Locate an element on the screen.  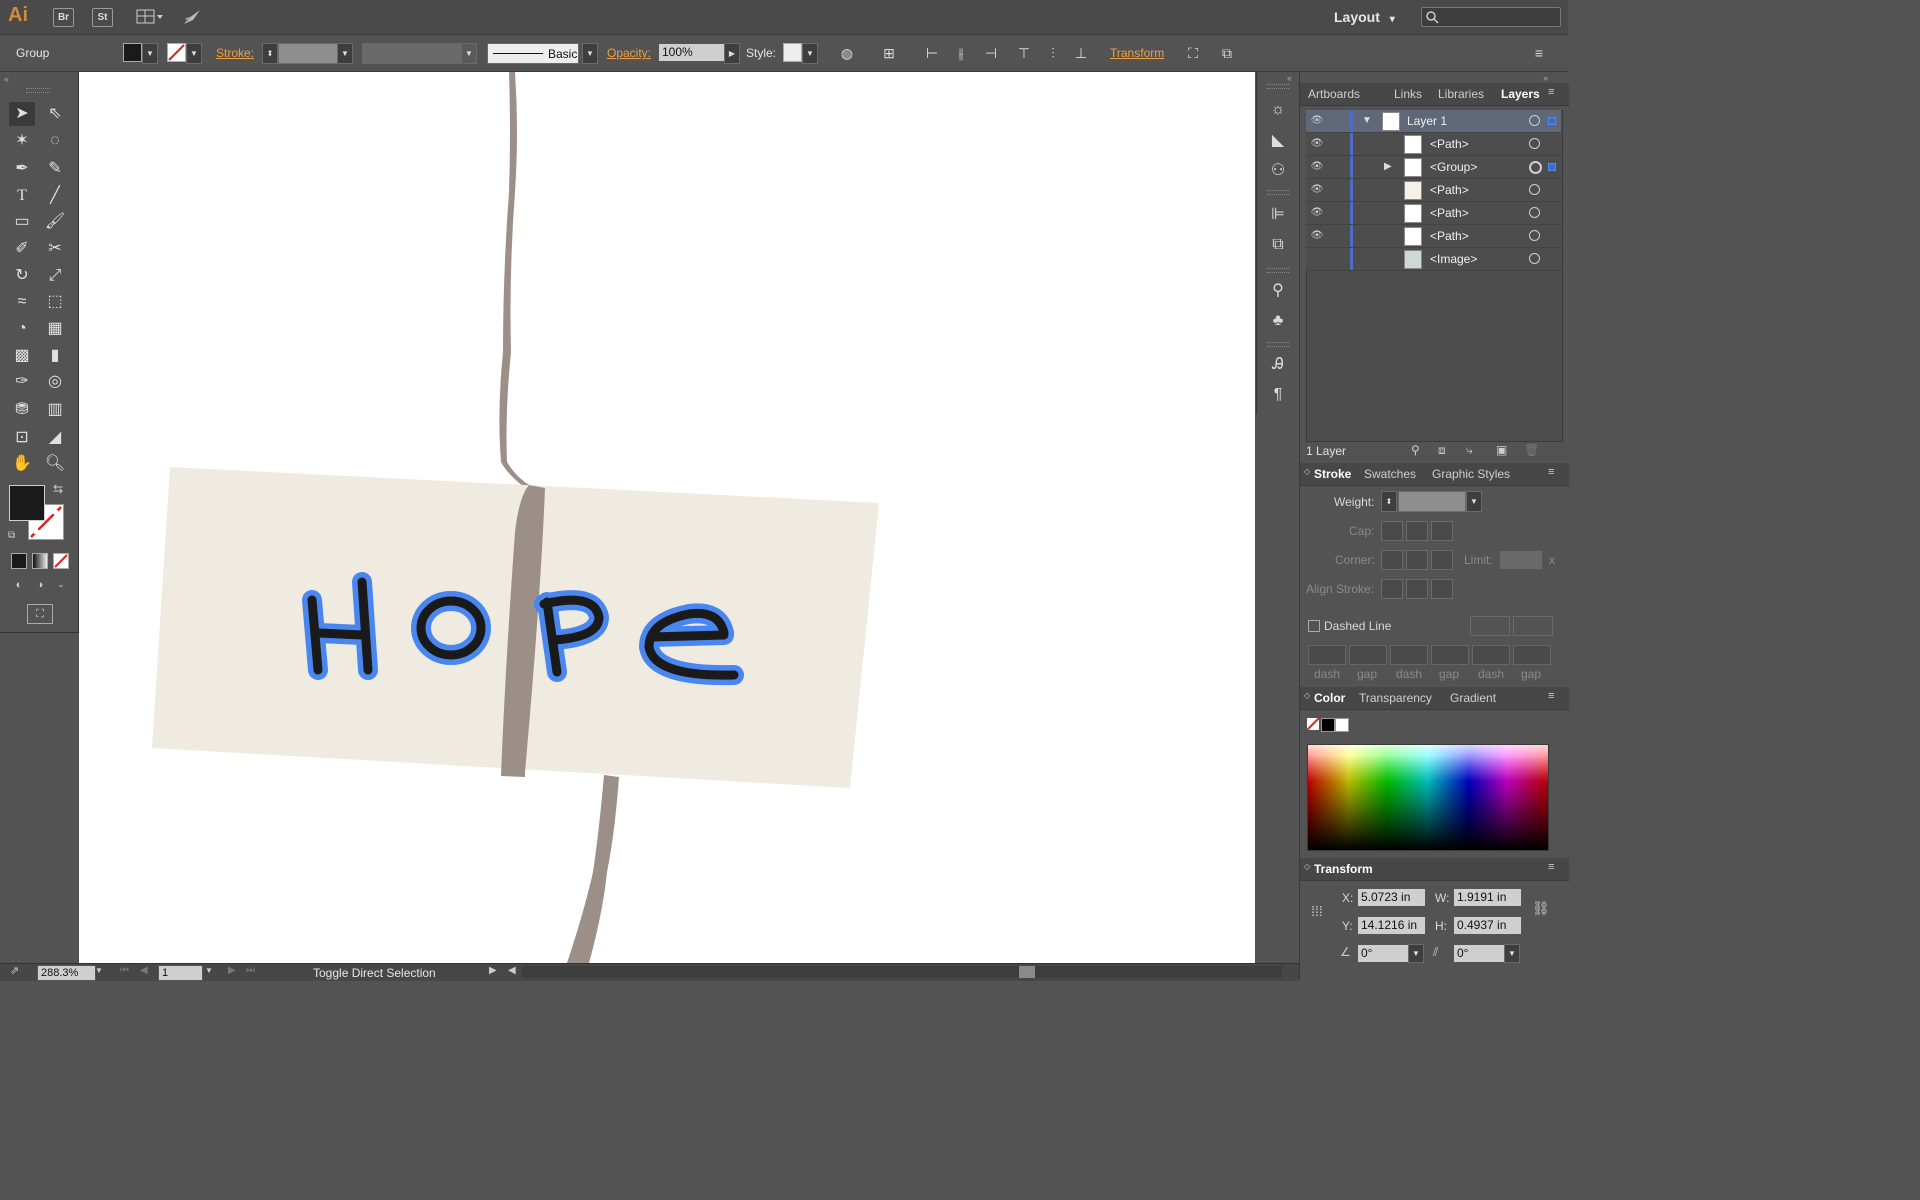
none-mode-button is located at coordinates (61, 561).